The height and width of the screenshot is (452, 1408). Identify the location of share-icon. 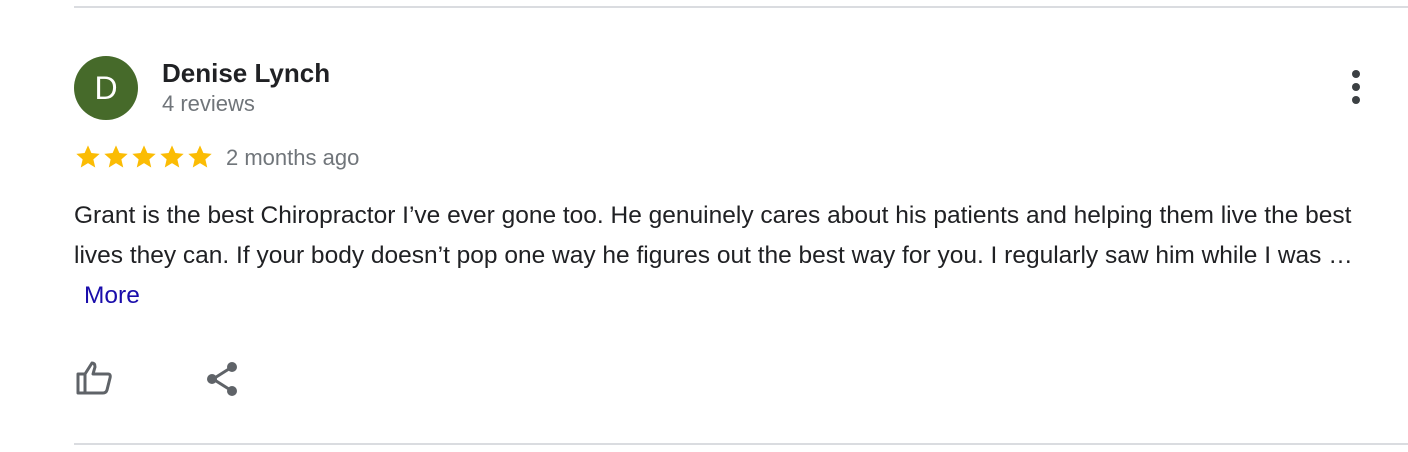
(222, 379).